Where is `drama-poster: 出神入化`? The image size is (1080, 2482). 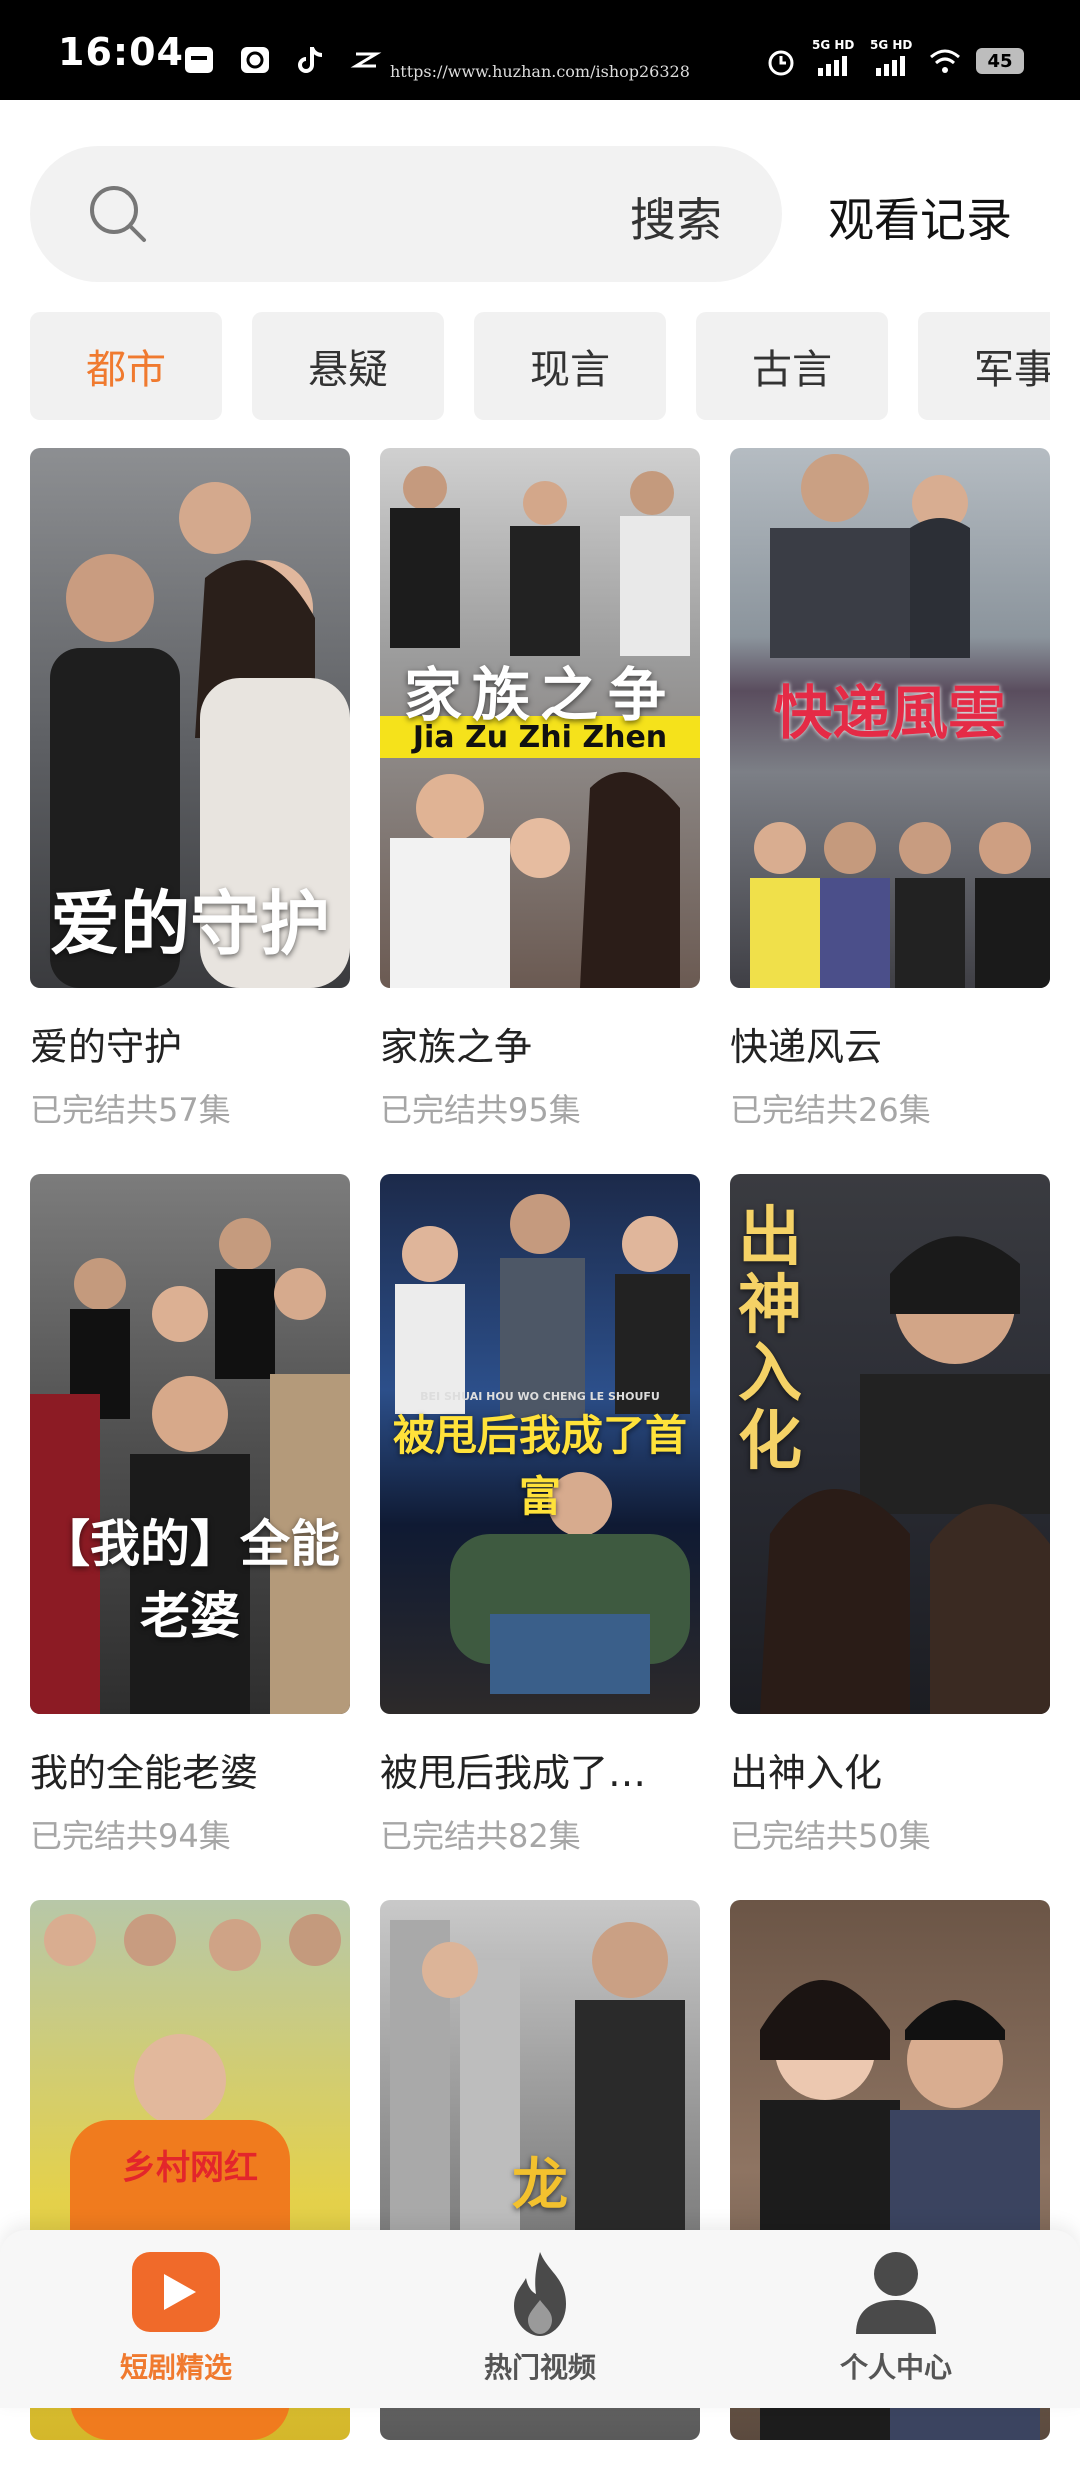
drama-poster: 出神入化 is located at coordinates (890, 1444).